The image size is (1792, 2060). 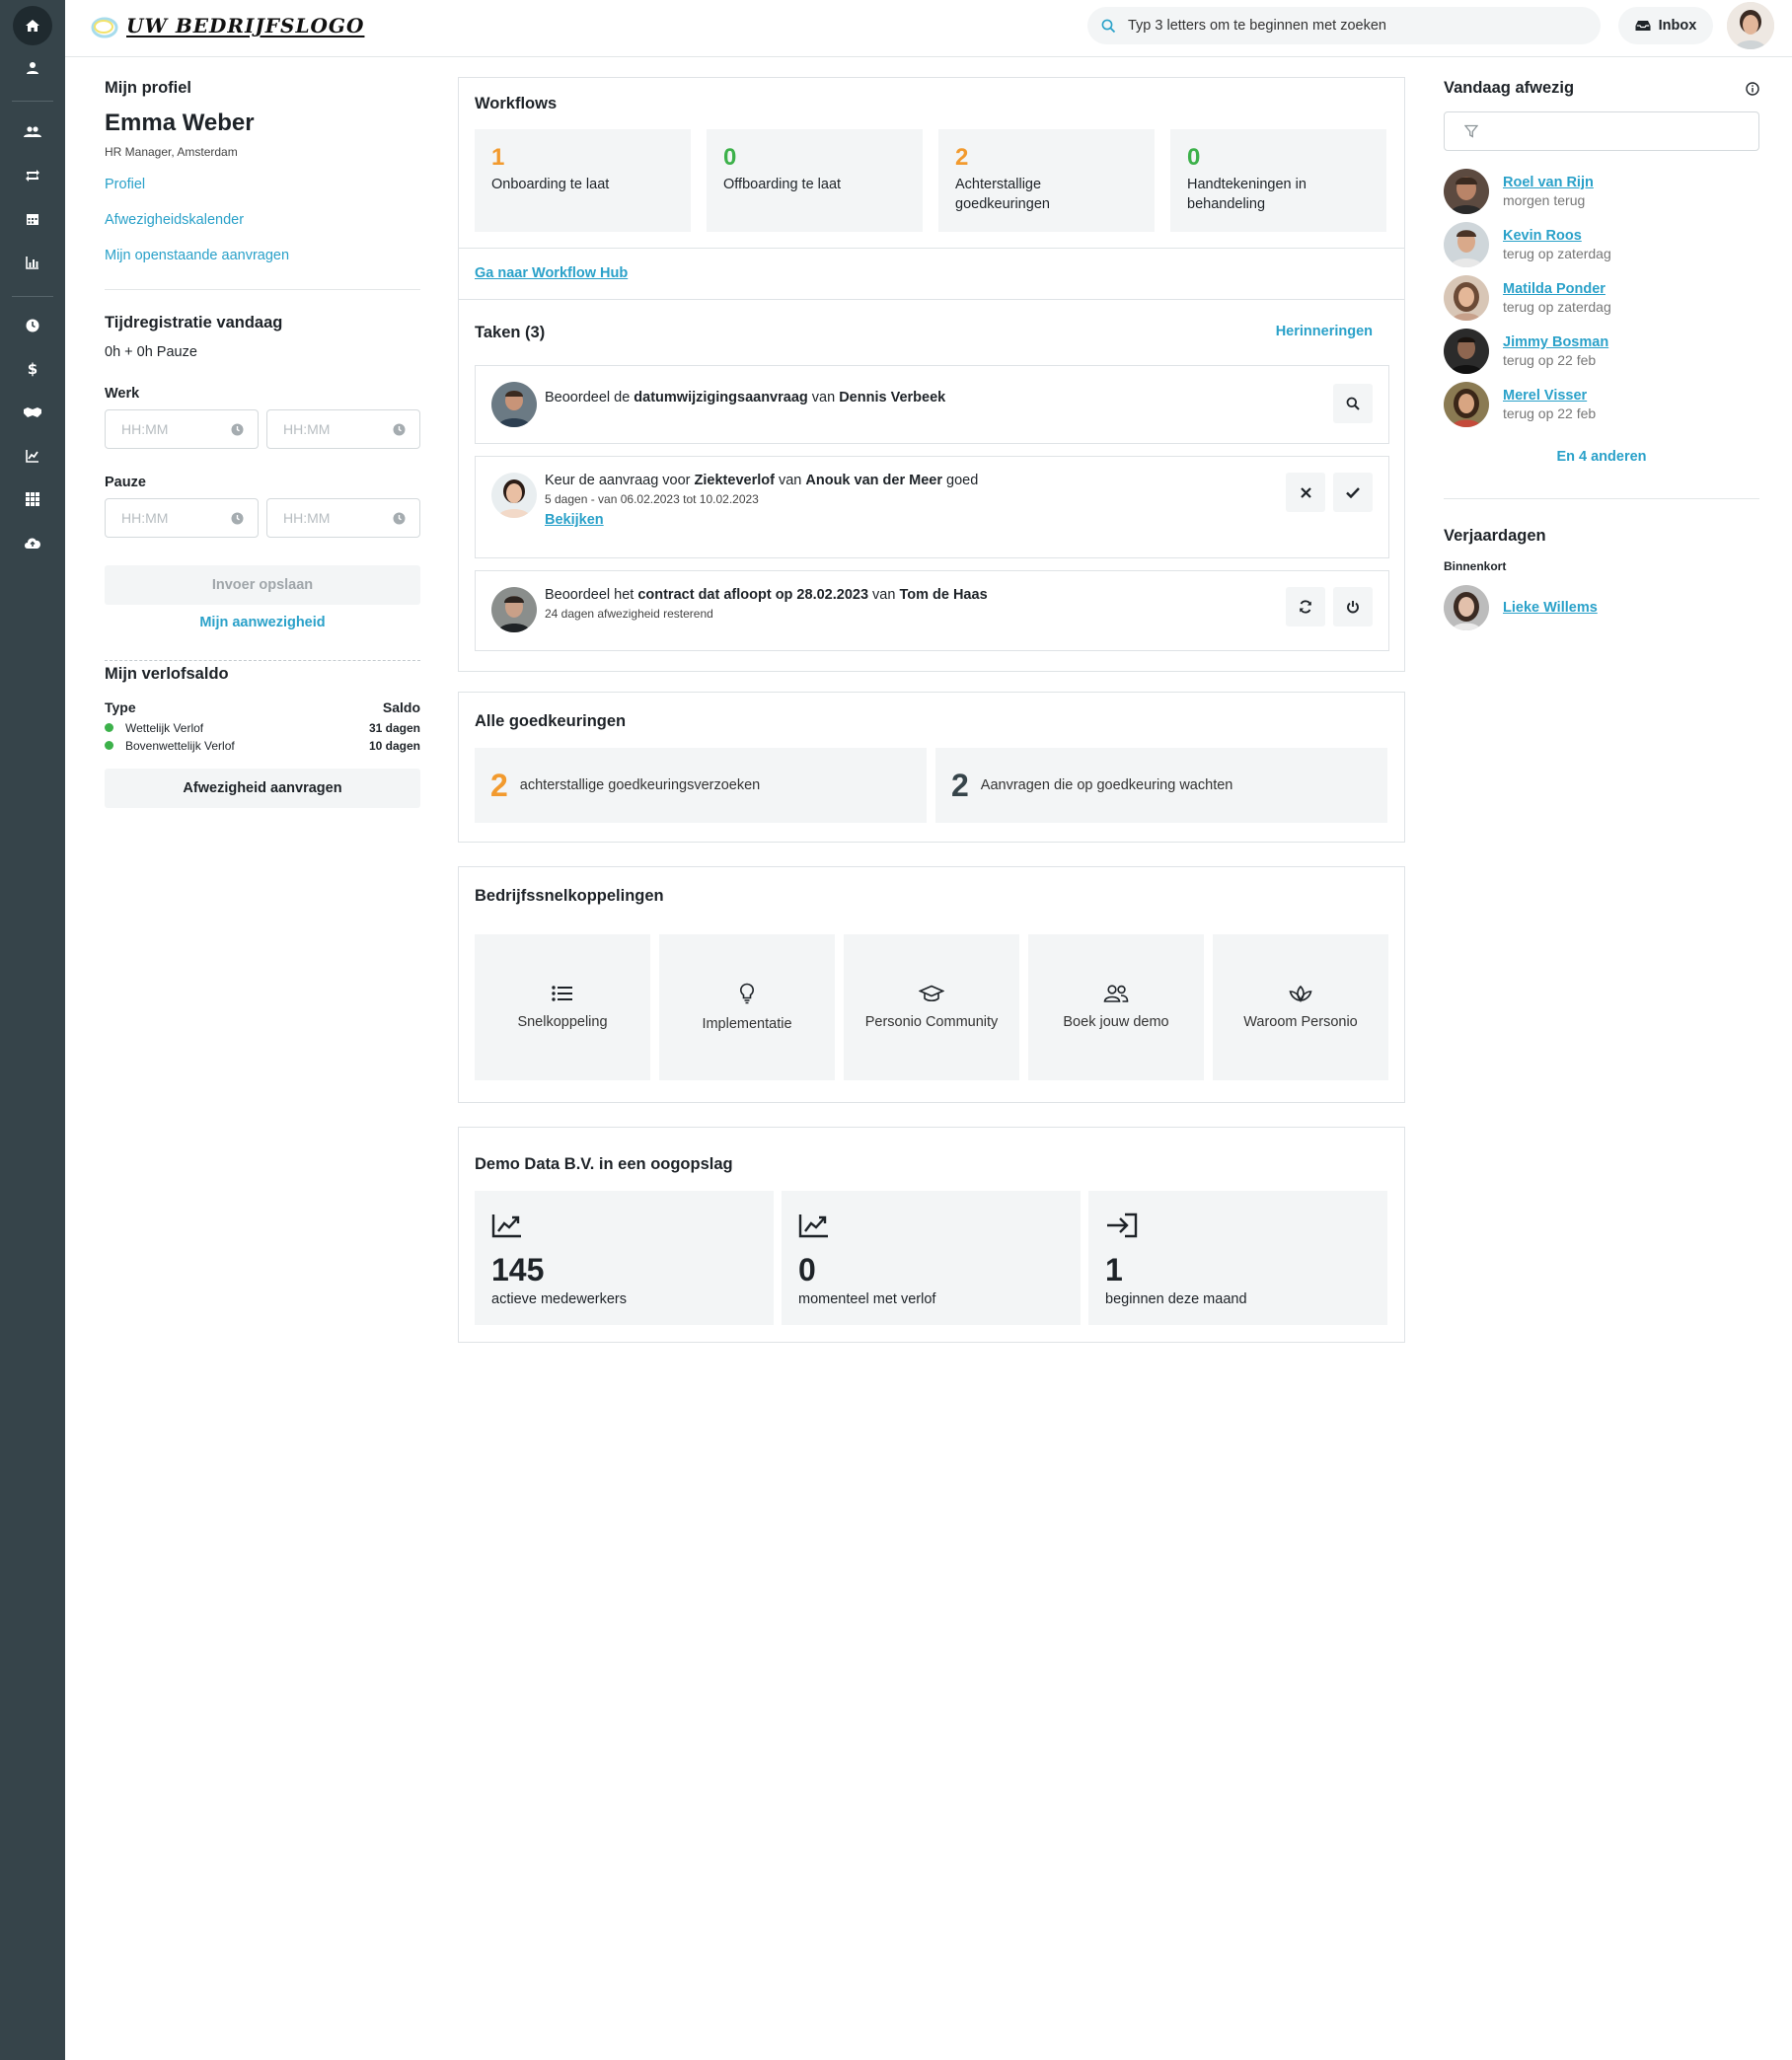 What do you see at coordinates (262, 788) in the screenshot?
I see `request-absence-button: Afwezigheid aanvragen` at bounding box center [262, 788].